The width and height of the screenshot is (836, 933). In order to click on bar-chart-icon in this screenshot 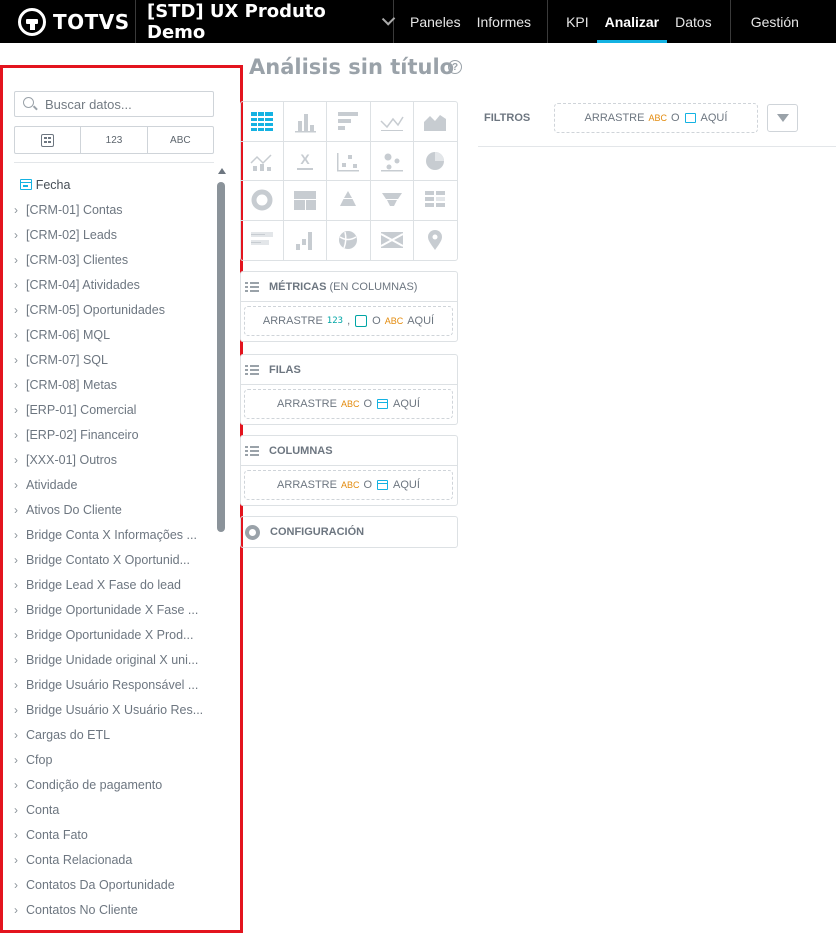, I will do `click(348, 121)`.